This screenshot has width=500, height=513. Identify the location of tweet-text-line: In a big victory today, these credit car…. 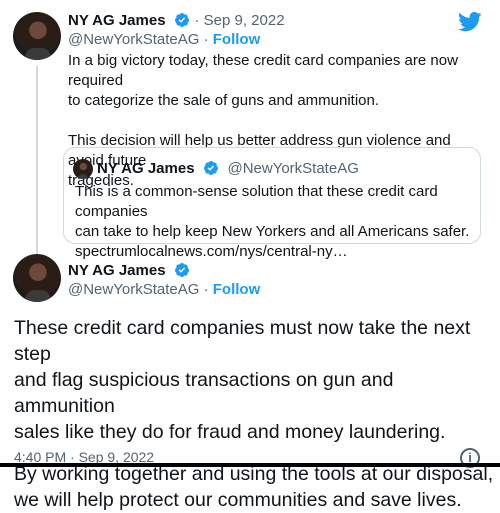
(263, 70).